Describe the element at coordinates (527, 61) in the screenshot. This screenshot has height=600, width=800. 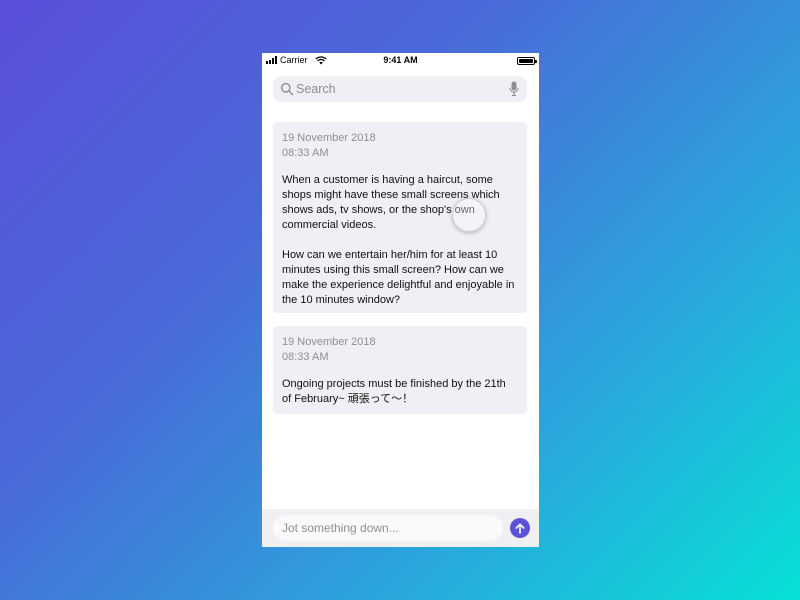
I see `battery-icon` at that location.